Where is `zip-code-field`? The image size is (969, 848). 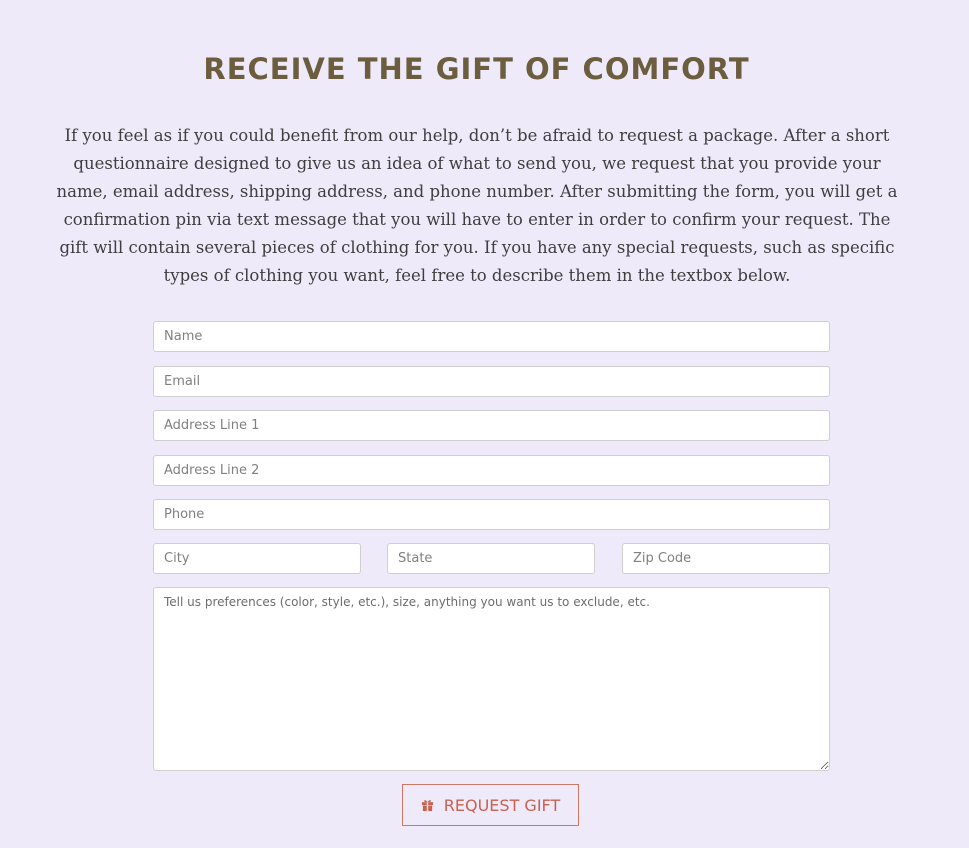
zip-code-field is located at coordinates (726, 558).